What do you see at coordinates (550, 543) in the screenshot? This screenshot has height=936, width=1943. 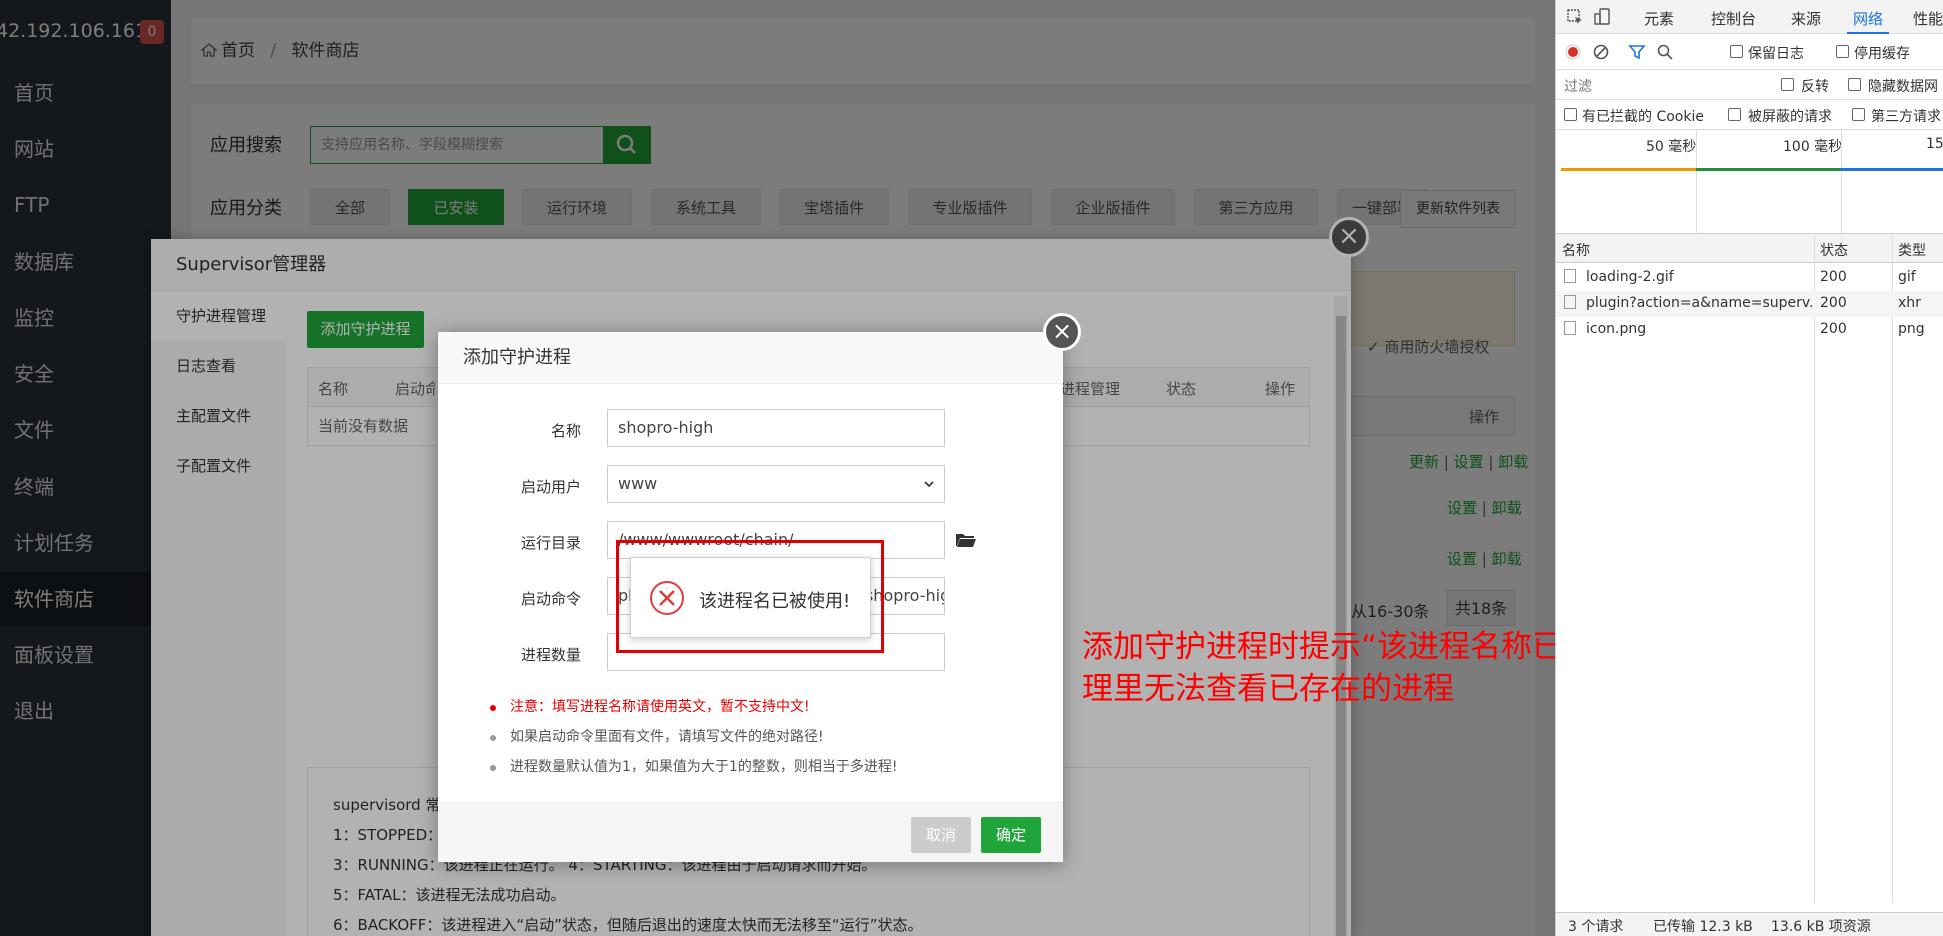 I see `dir-label: 运行目录` at bounding box center [550, 543].